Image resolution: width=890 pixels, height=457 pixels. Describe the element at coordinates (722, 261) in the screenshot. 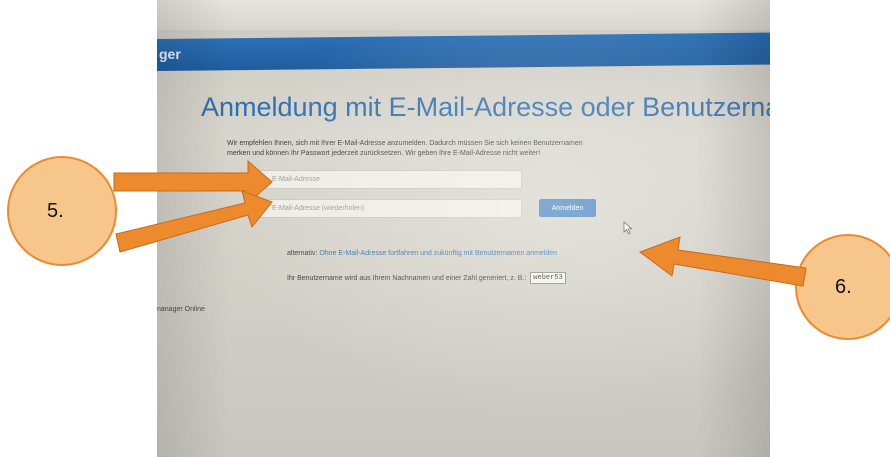

I see `arrow-to-username-link` at that location.